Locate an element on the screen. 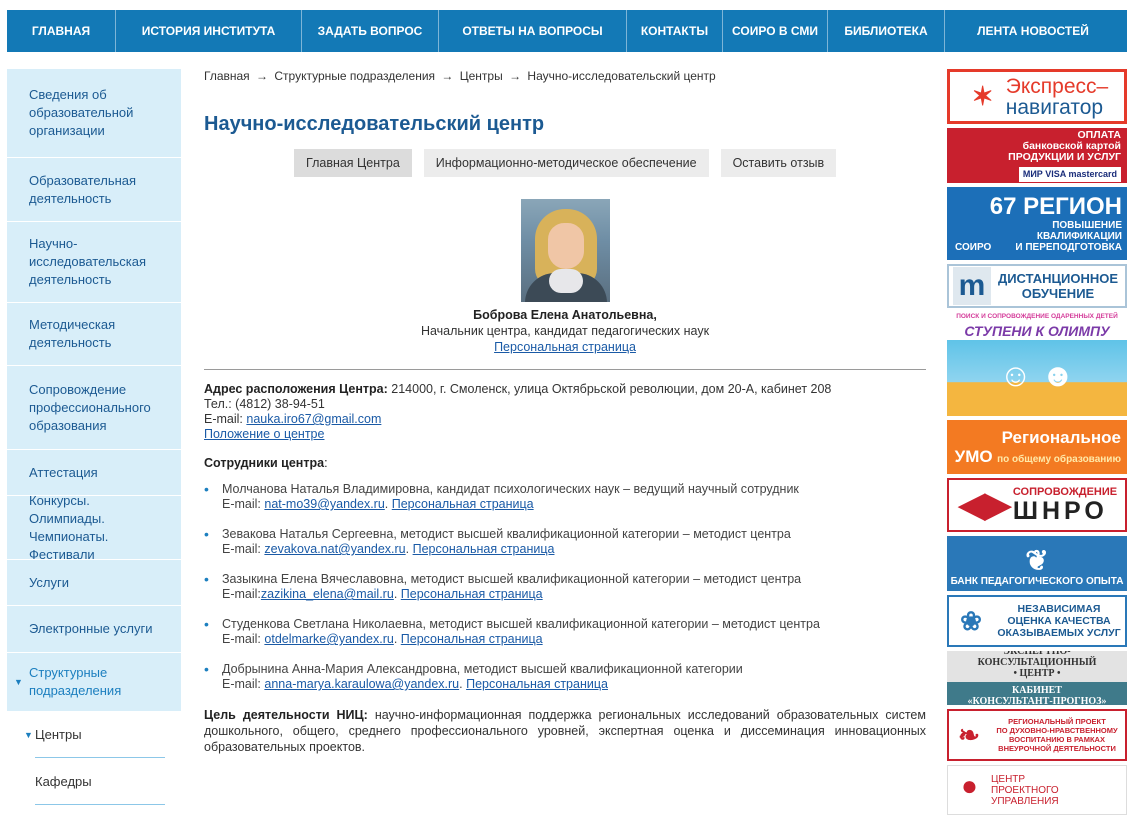  sidebar-item-methodical: Методическая деятельность is located at coordinates (94, 334).